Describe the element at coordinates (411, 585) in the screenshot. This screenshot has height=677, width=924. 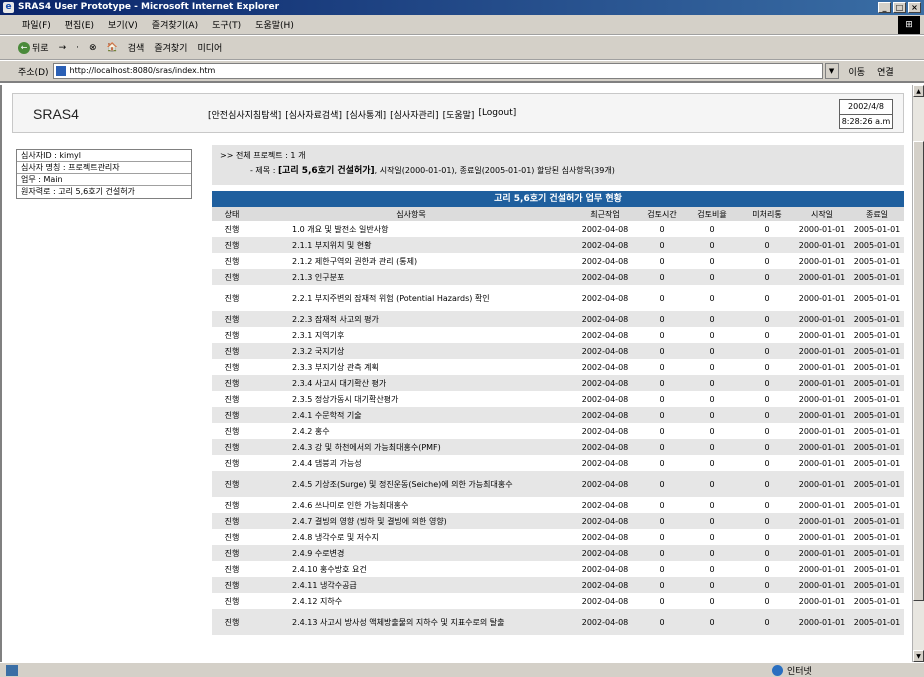
I see `row-item-link: 2.4.11 냉각수공급` at that location.